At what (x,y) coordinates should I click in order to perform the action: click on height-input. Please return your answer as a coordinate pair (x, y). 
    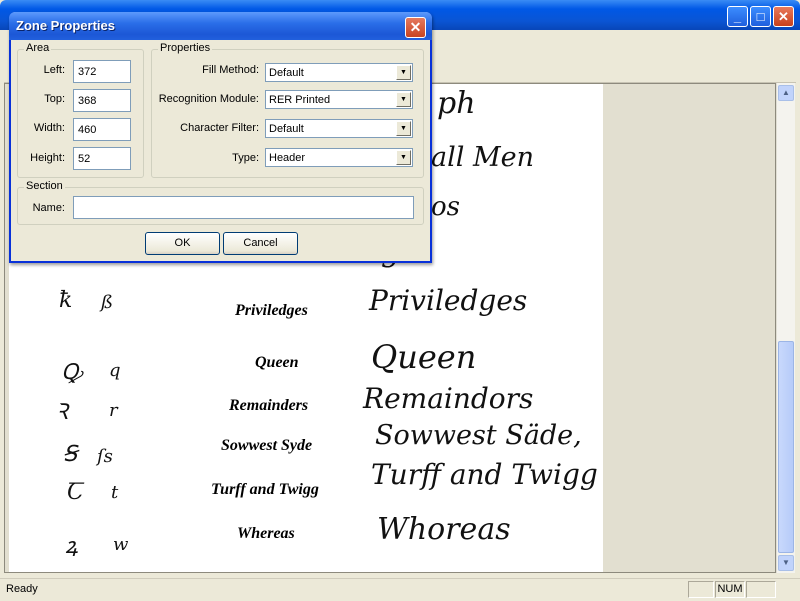
    Looking at the image, I should click on (102, 158).